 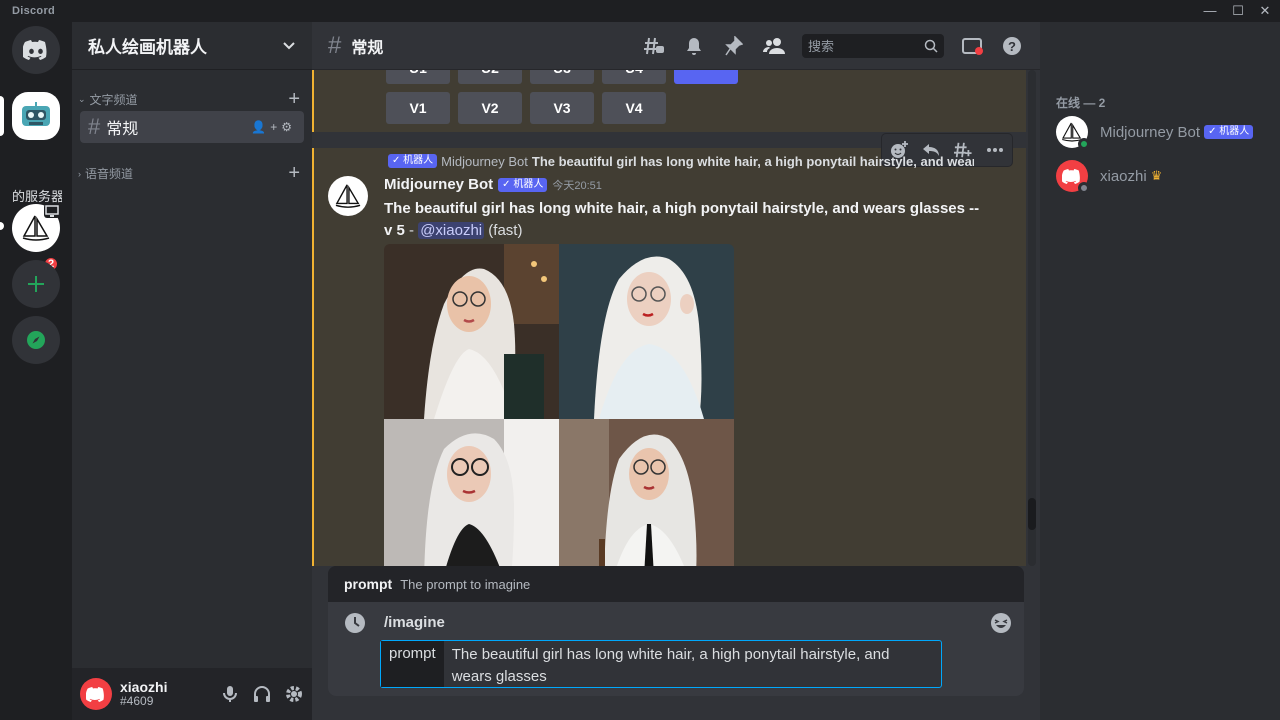 I want to click on settings-gear-icon, so click(x=294, y=694).